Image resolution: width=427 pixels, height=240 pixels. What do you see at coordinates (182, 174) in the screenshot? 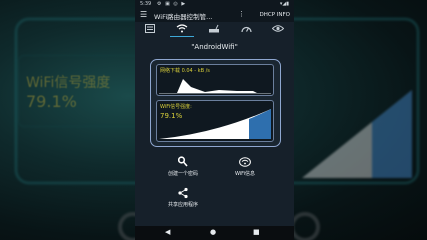
I see `create-password-label: 创建一个密码` at bounding box center [182, 174].